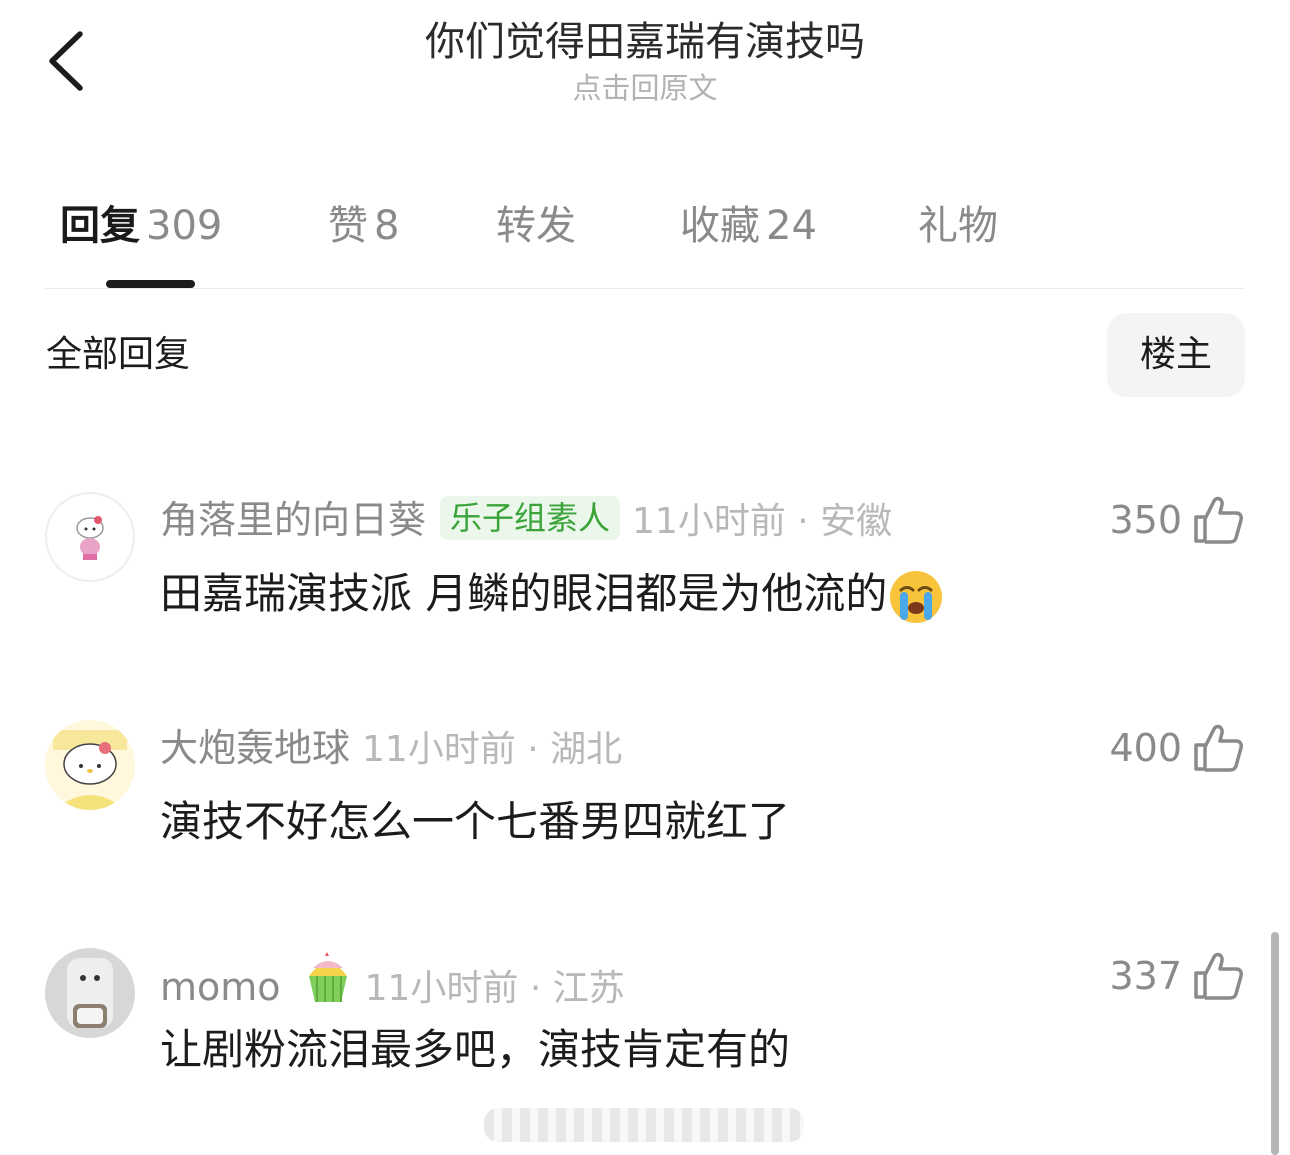 This screenshot has width=1290, height=1155. Describe the element at coordinates (494, 988) in the screenshot. I see `time-location: 11小时前 · 江苏` at that location.